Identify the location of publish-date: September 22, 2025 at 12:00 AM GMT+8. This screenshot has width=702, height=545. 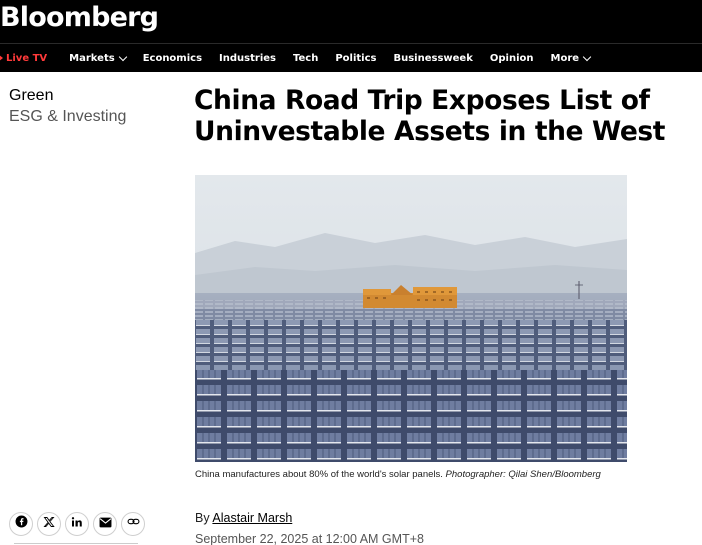
(309, 538).